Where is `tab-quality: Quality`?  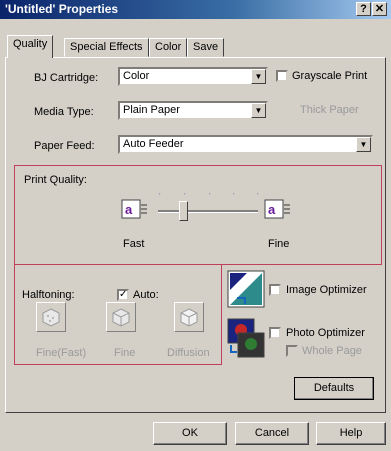
tab-quality: Quality is located at coordinates (30, 46).